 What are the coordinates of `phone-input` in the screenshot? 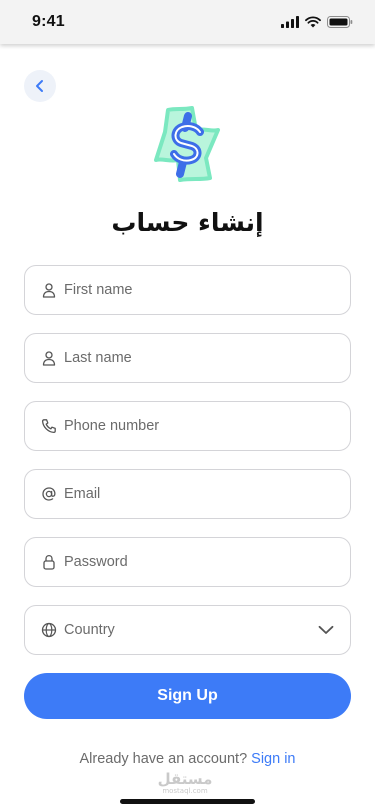 It's located at (189, 426).